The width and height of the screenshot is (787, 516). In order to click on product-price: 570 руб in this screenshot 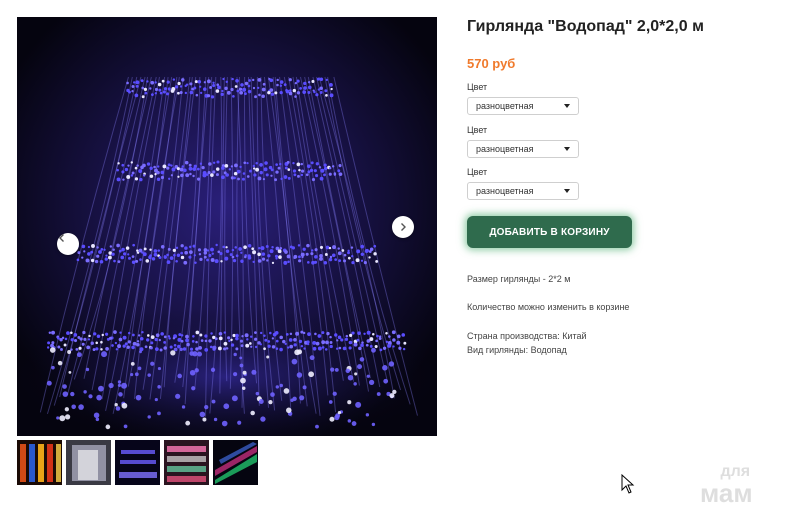, I will do `click(491, 63)`.